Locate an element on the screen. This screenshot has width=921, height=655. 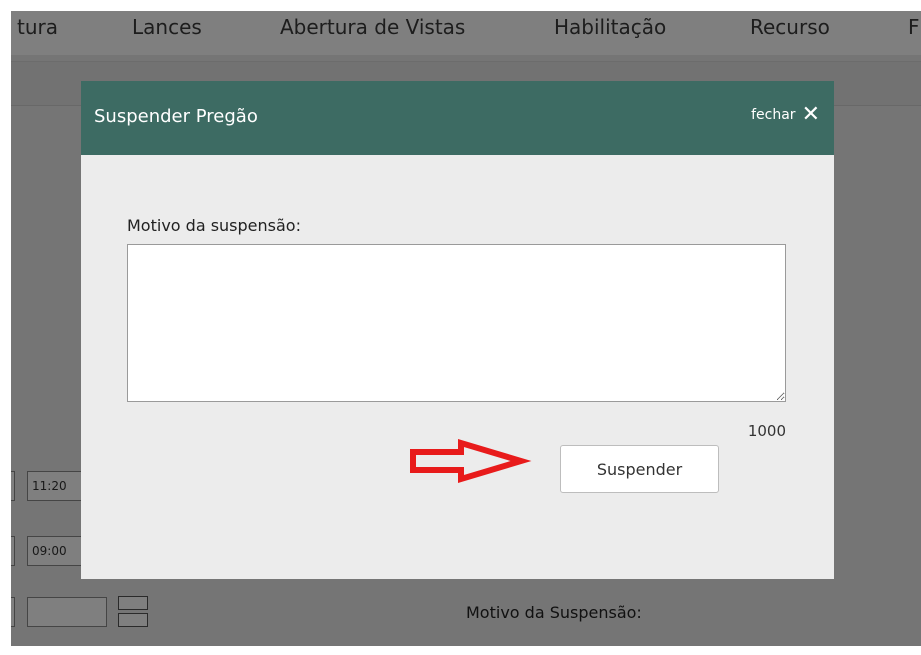
arrow-shape is located at coordinates (471, 461).